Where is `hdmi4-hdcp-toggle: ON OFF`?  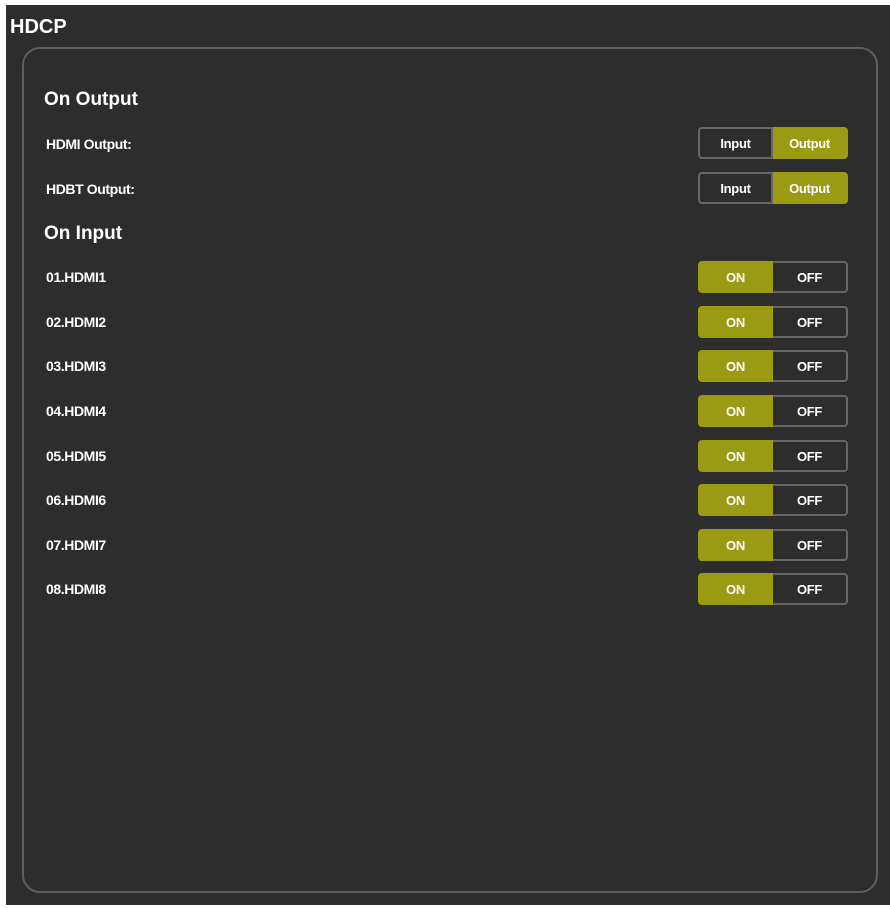
hdmi4-hdcp-toggle: ON OFF is located at coordinates (773, 411).